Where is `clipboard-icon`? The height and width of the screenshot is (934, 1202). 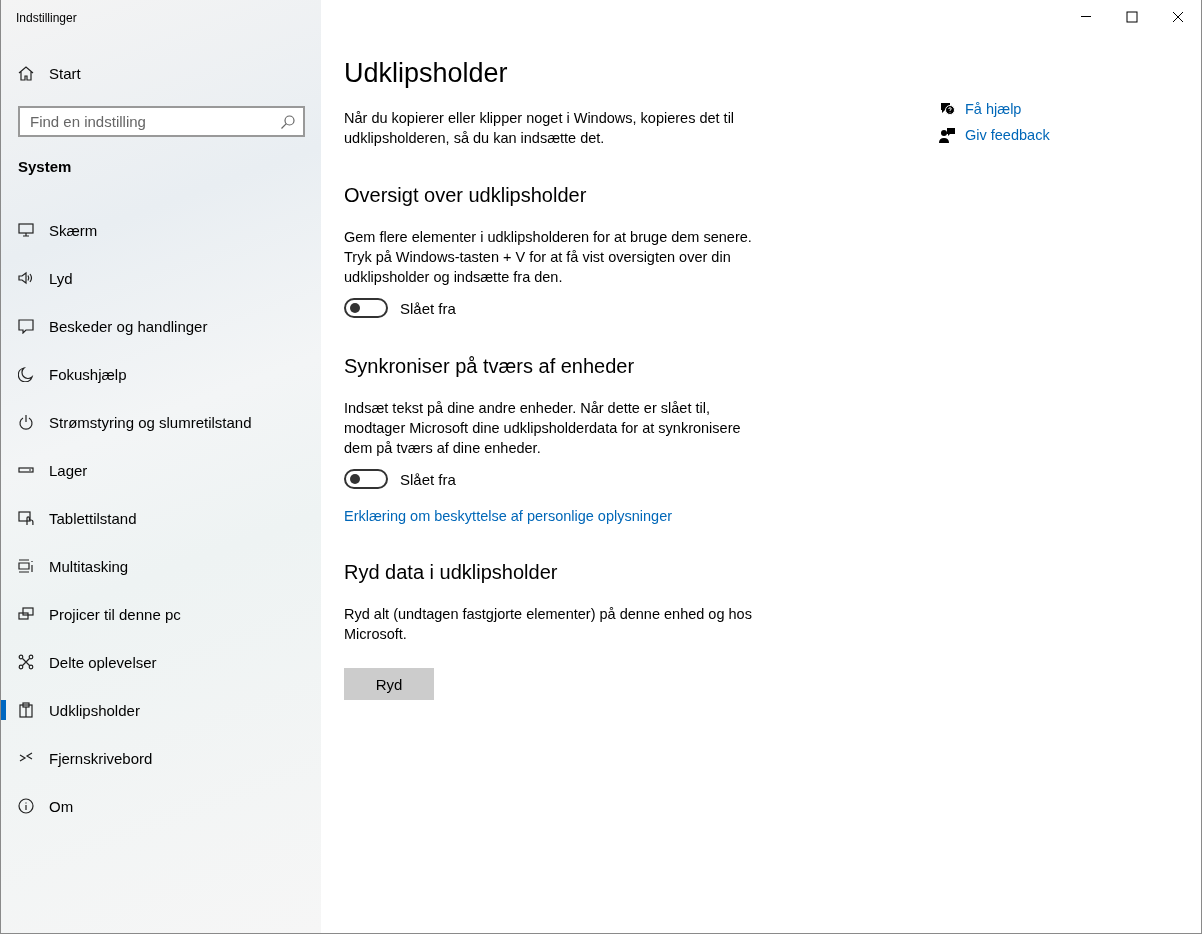
clipboard-icon is located at coordinates (26, 710).